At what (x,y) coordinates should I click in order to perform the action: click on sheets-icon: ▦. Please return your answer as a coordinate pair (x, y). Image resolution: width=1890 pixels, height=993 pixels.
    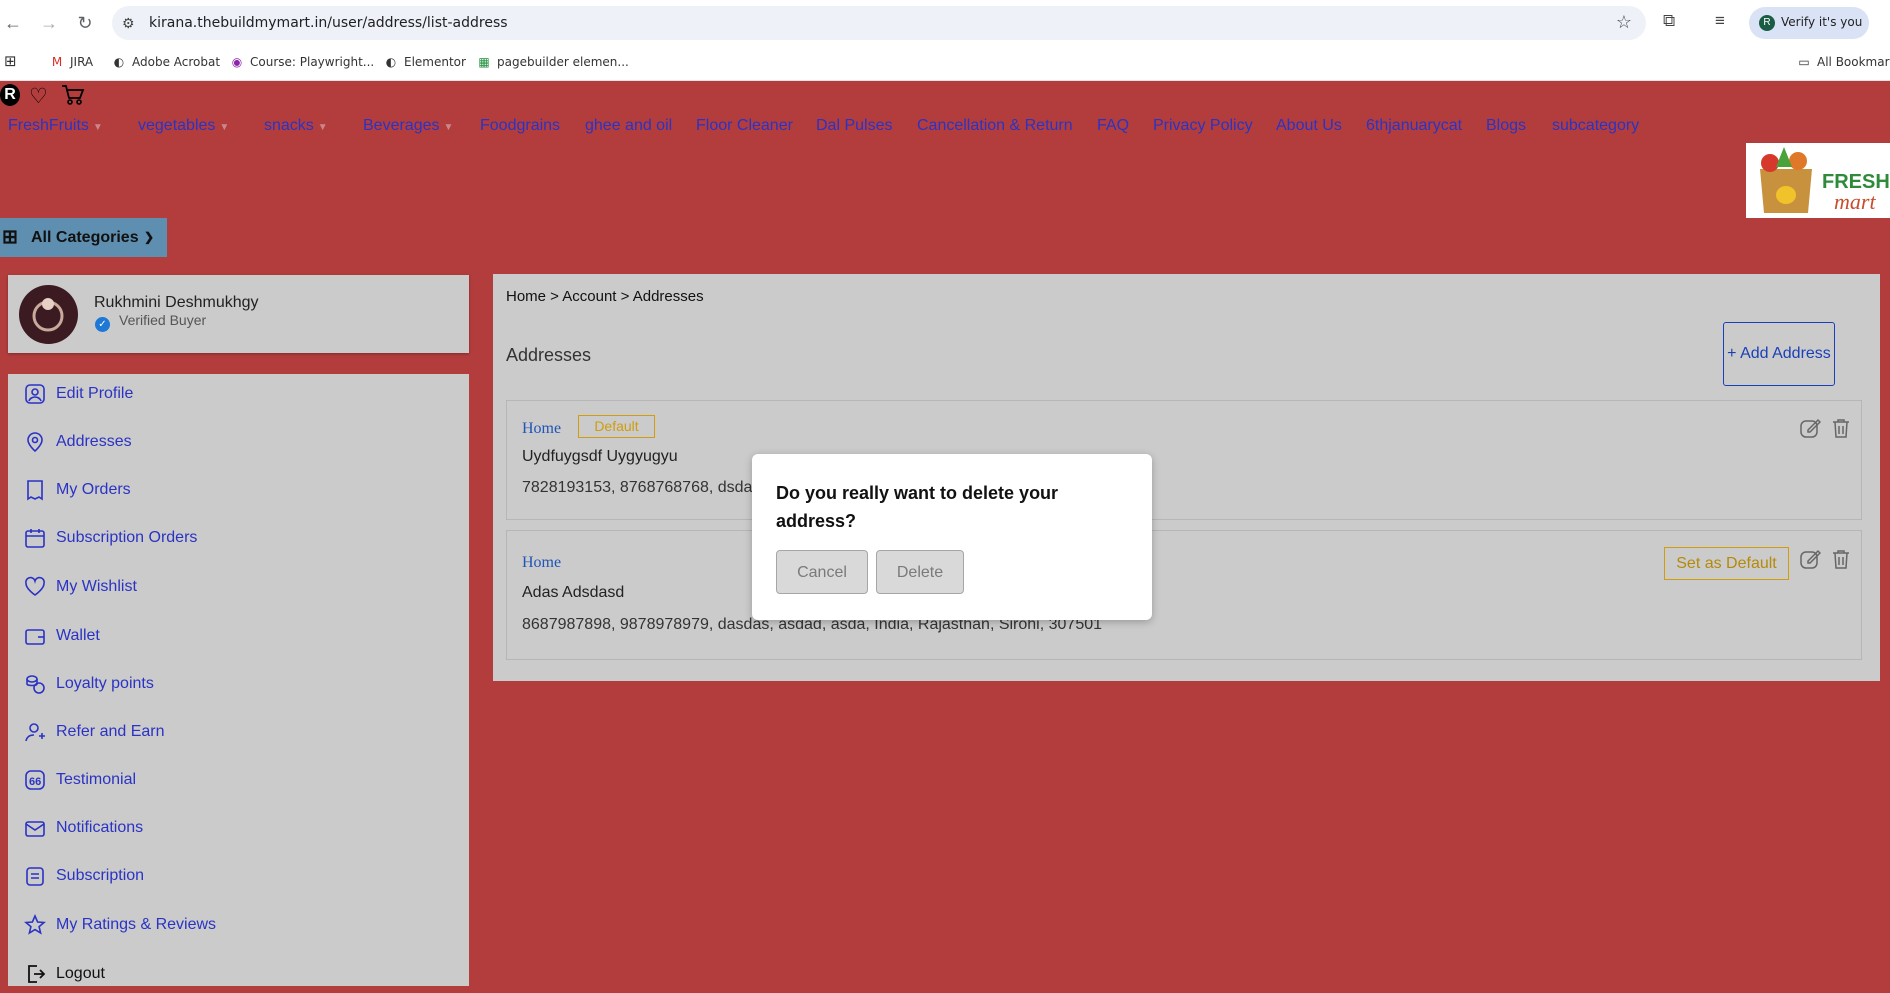
    Looking at the image, I should click on (484, 62).